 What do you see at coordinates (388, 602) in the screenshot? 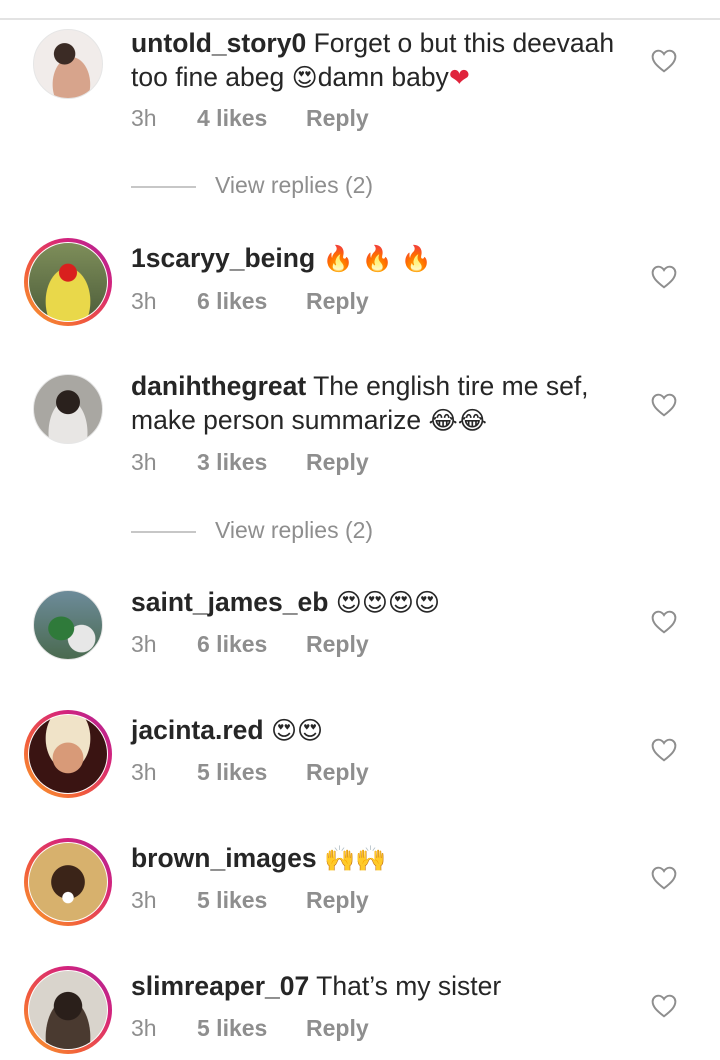
I see `heart-eyes-emoji: 😍😍😍😍` at bounding box center [388, 602].